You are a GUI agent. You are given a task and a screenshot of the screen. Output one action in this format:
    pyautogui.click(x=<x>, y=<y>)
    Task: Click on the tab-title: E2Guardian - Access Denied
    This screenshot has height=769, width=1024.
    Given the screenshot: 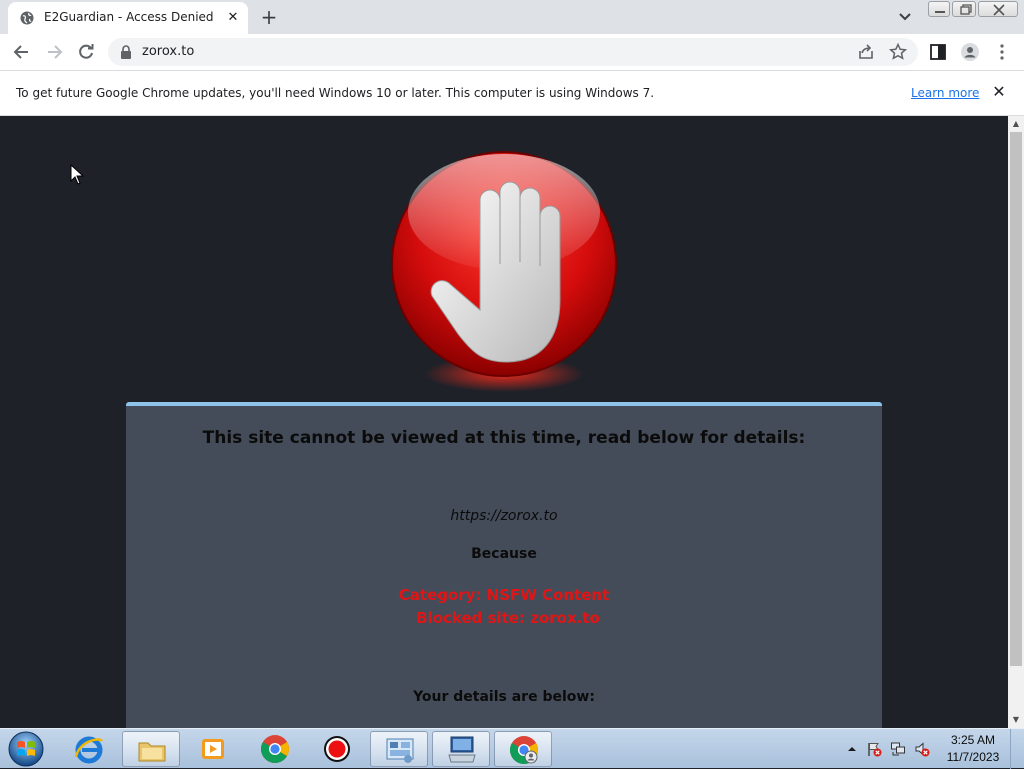 What is the action you would take?
    pyautogui.click(x=129, y=17)
    